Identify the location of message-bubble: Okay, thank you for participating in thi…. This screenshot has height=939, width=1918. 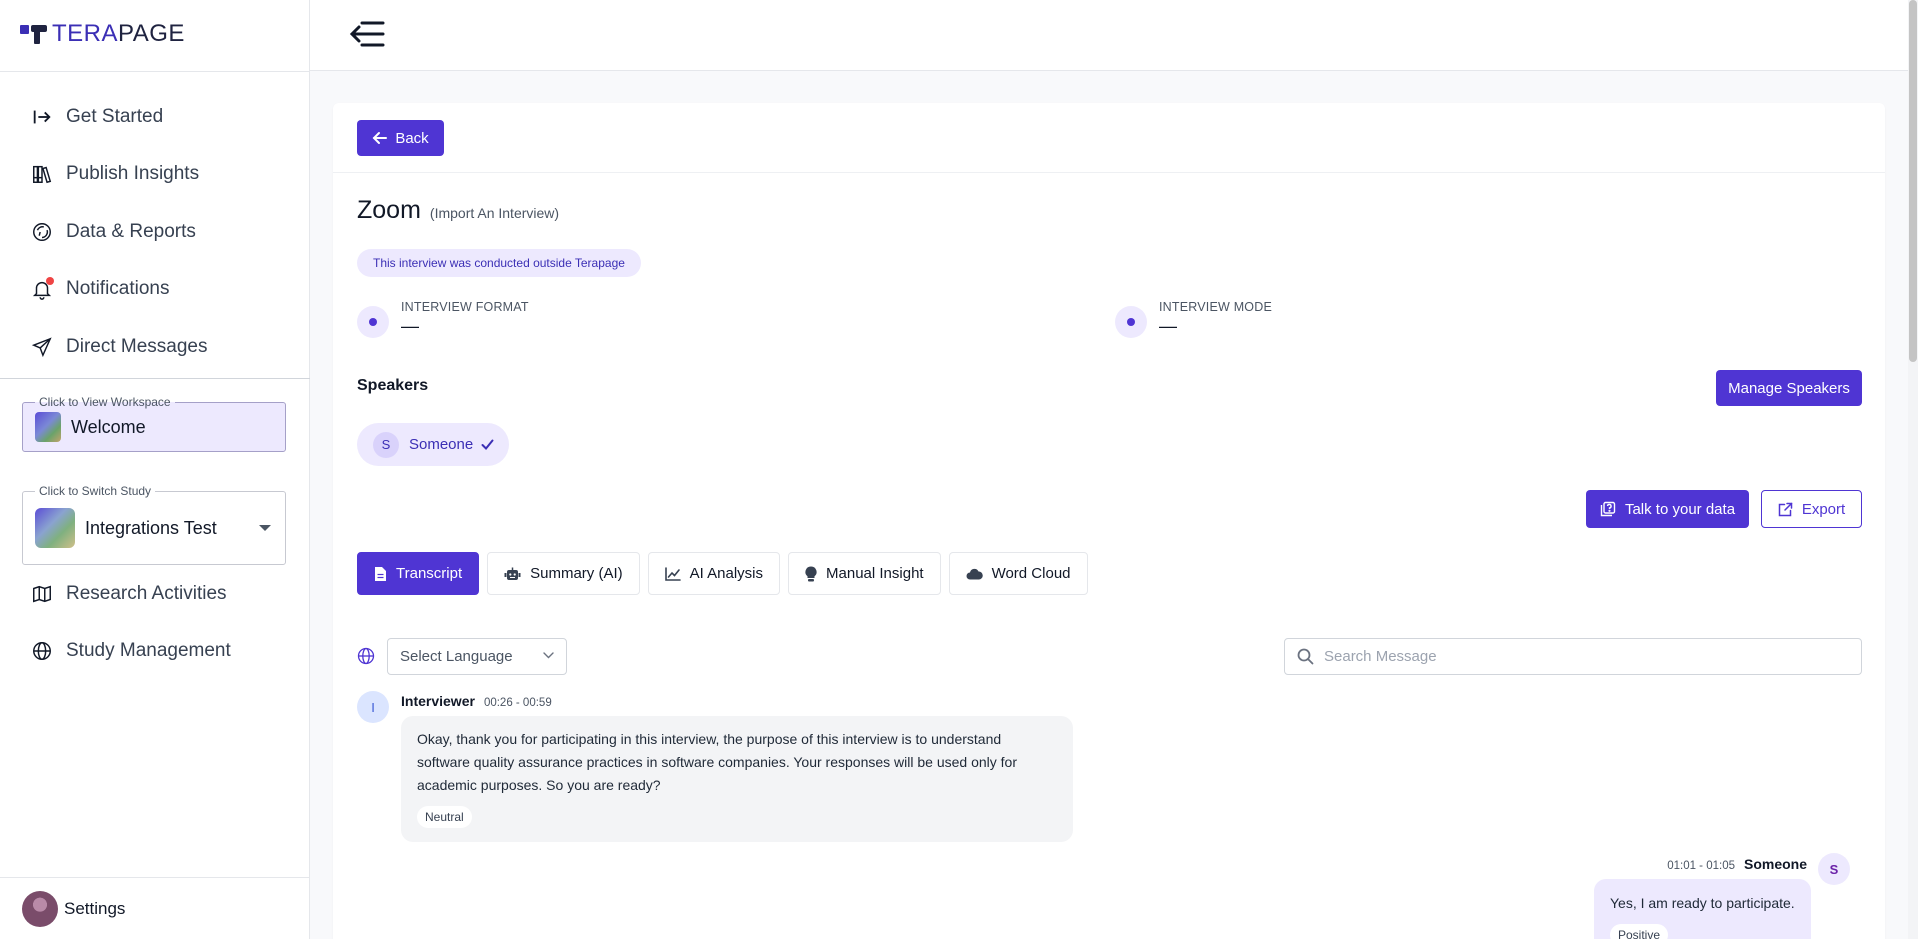
(737, 779).